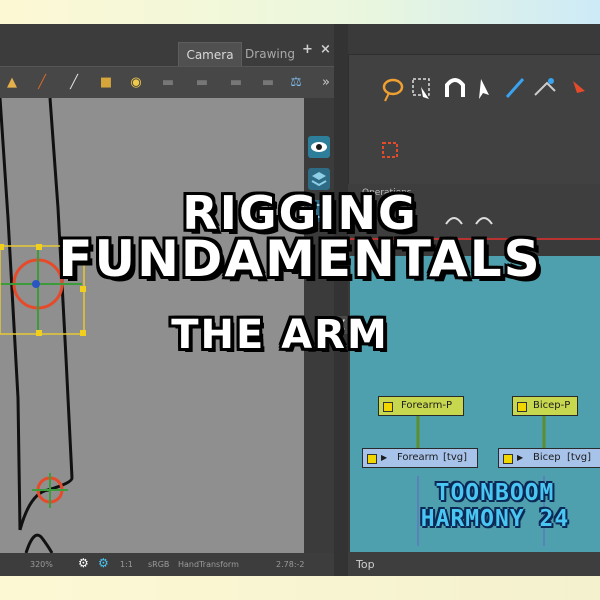  What do you see at coordinates (579, 87) in the screenshot?
I see `snap-icon` at bounding box center [579, 87].